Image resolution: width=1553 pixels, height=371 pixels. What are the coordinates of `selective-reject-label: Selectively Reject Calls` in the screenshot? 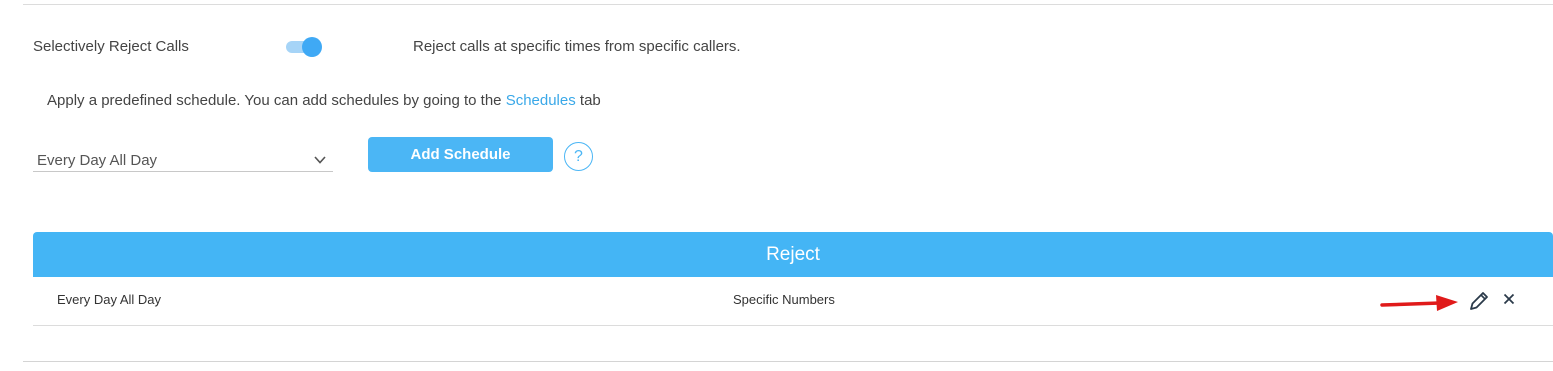 It's located at (111, 46).